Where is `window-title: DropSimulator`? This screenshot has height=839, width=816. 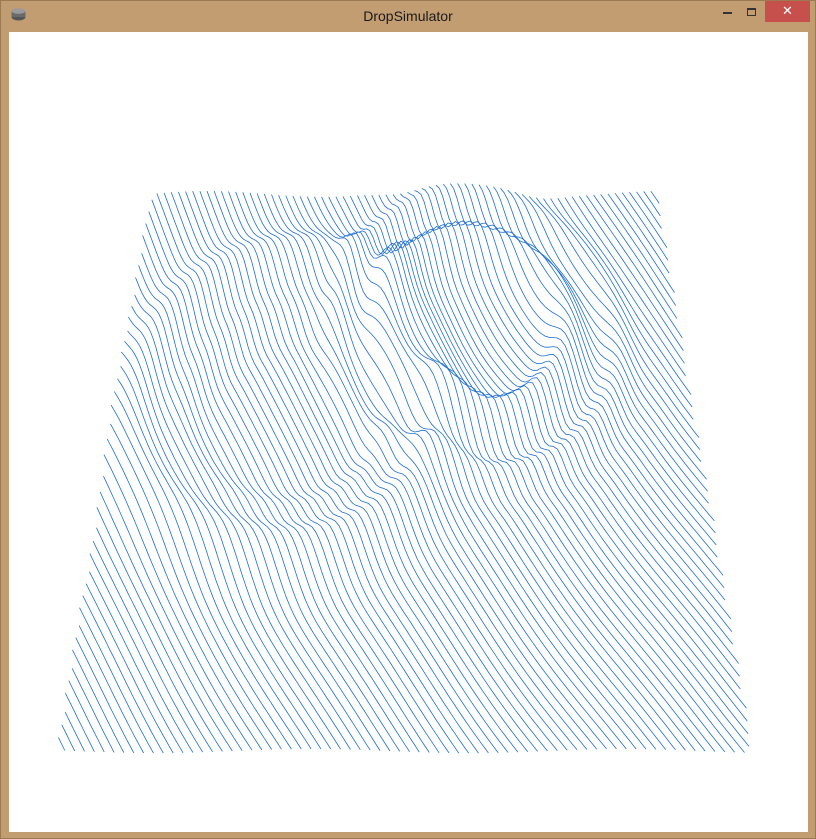 window-title: DropSimulator is located at coordinates (408, 16).